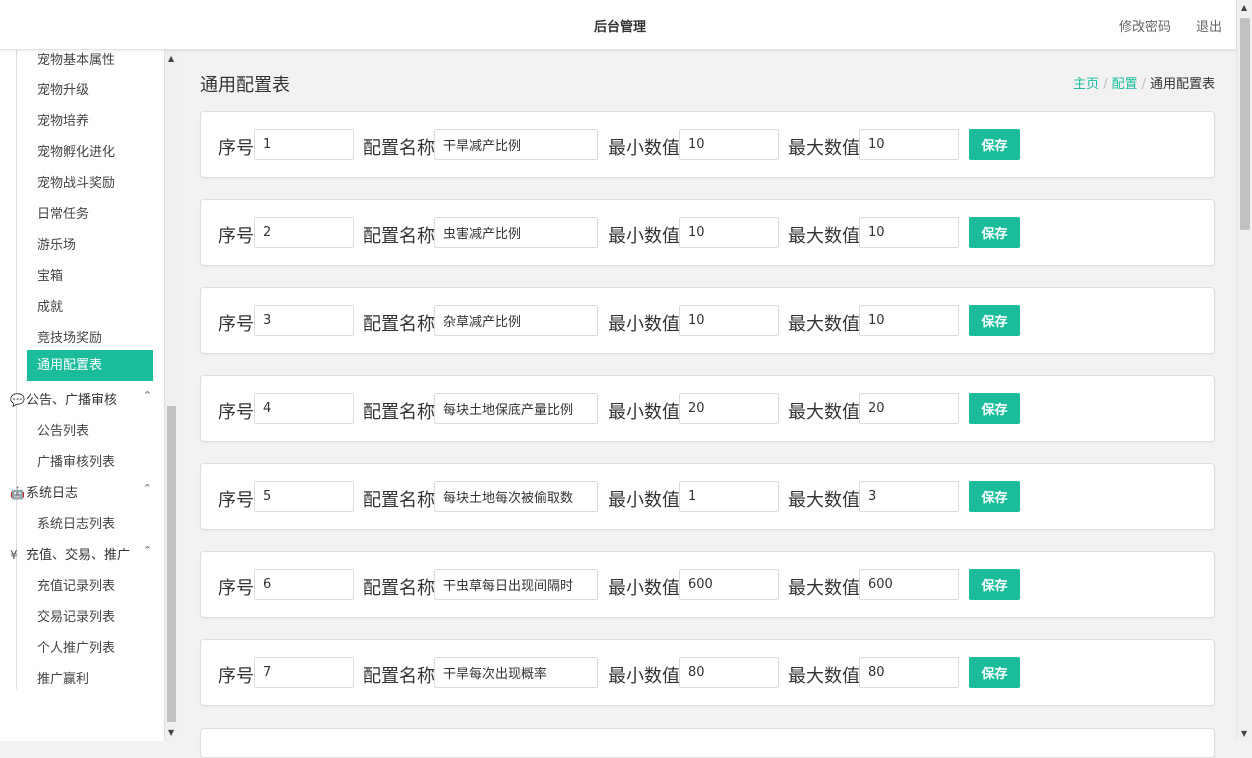  I want to click on sidebar-group-system-log: 🤖系统日志 ⌃, so click(83, 491).